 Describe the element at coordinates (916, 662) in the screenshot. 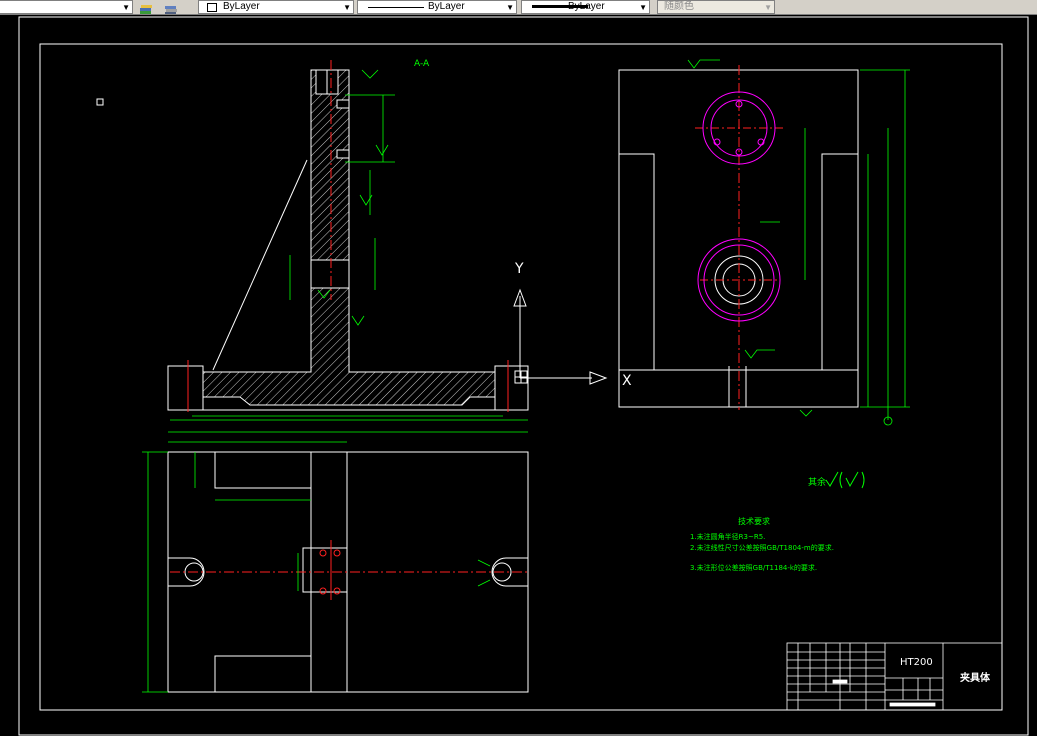

I see `title-material: HT200` at that location.